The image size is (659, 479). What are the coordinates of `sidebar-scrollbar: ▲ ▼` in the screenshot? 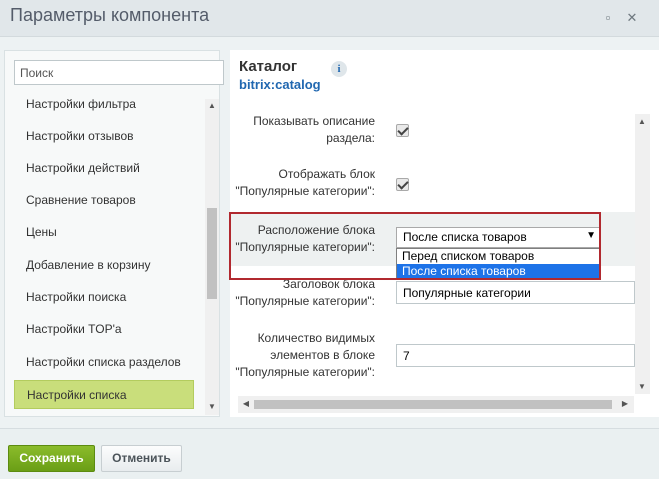 It's located at (212, 257).